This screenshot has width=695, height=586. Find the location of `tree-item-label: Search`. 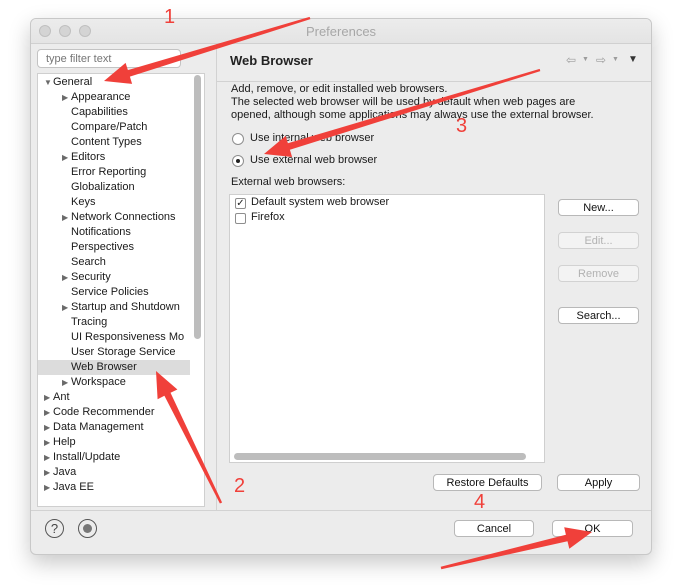

tree-item-label: Search is located at coordinates (88, 262).